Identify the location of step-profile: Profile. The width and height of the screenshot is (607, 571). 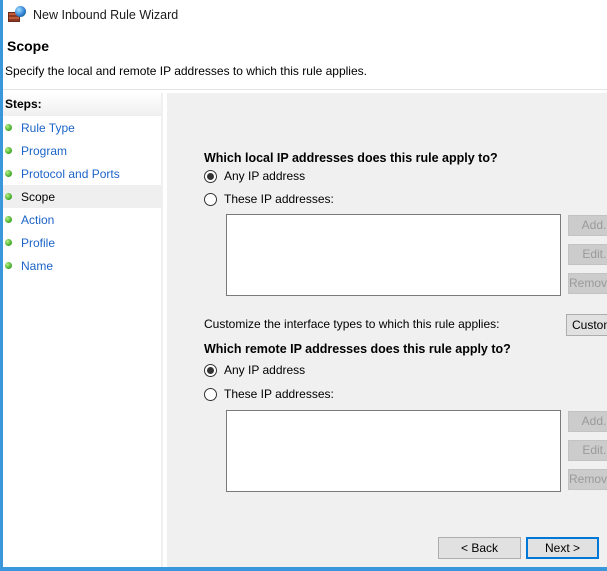
(82, 242).